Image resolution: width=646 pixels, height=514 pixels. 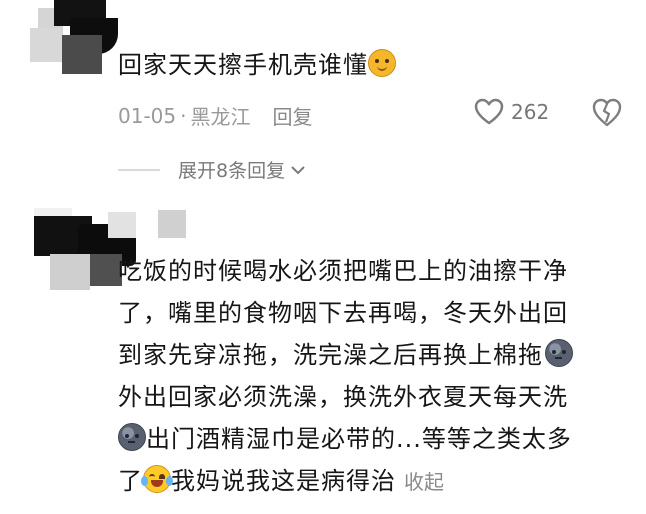 I want to click on expand-replies-button: 展开8条回复, so click(x=212, y=169).